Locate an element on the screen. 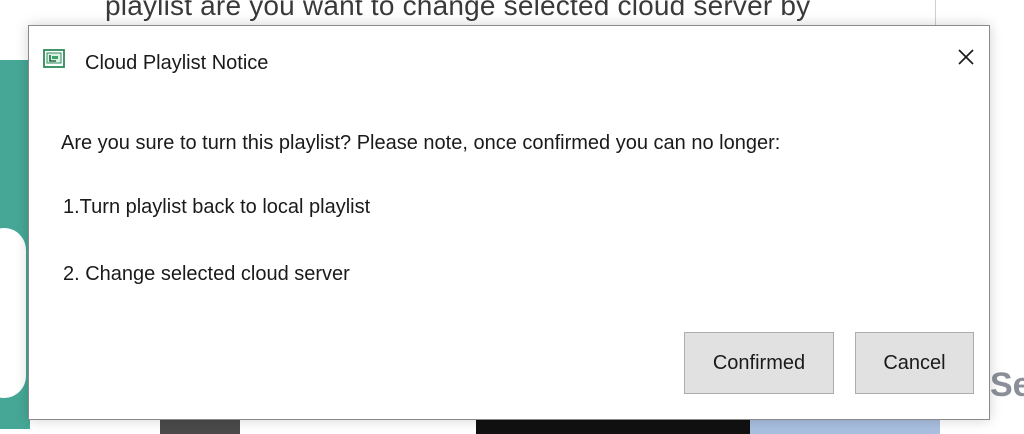 This screenshot has width=1024, height=434. confirmed-button: Confirmed is located at coordinates (759, 363).